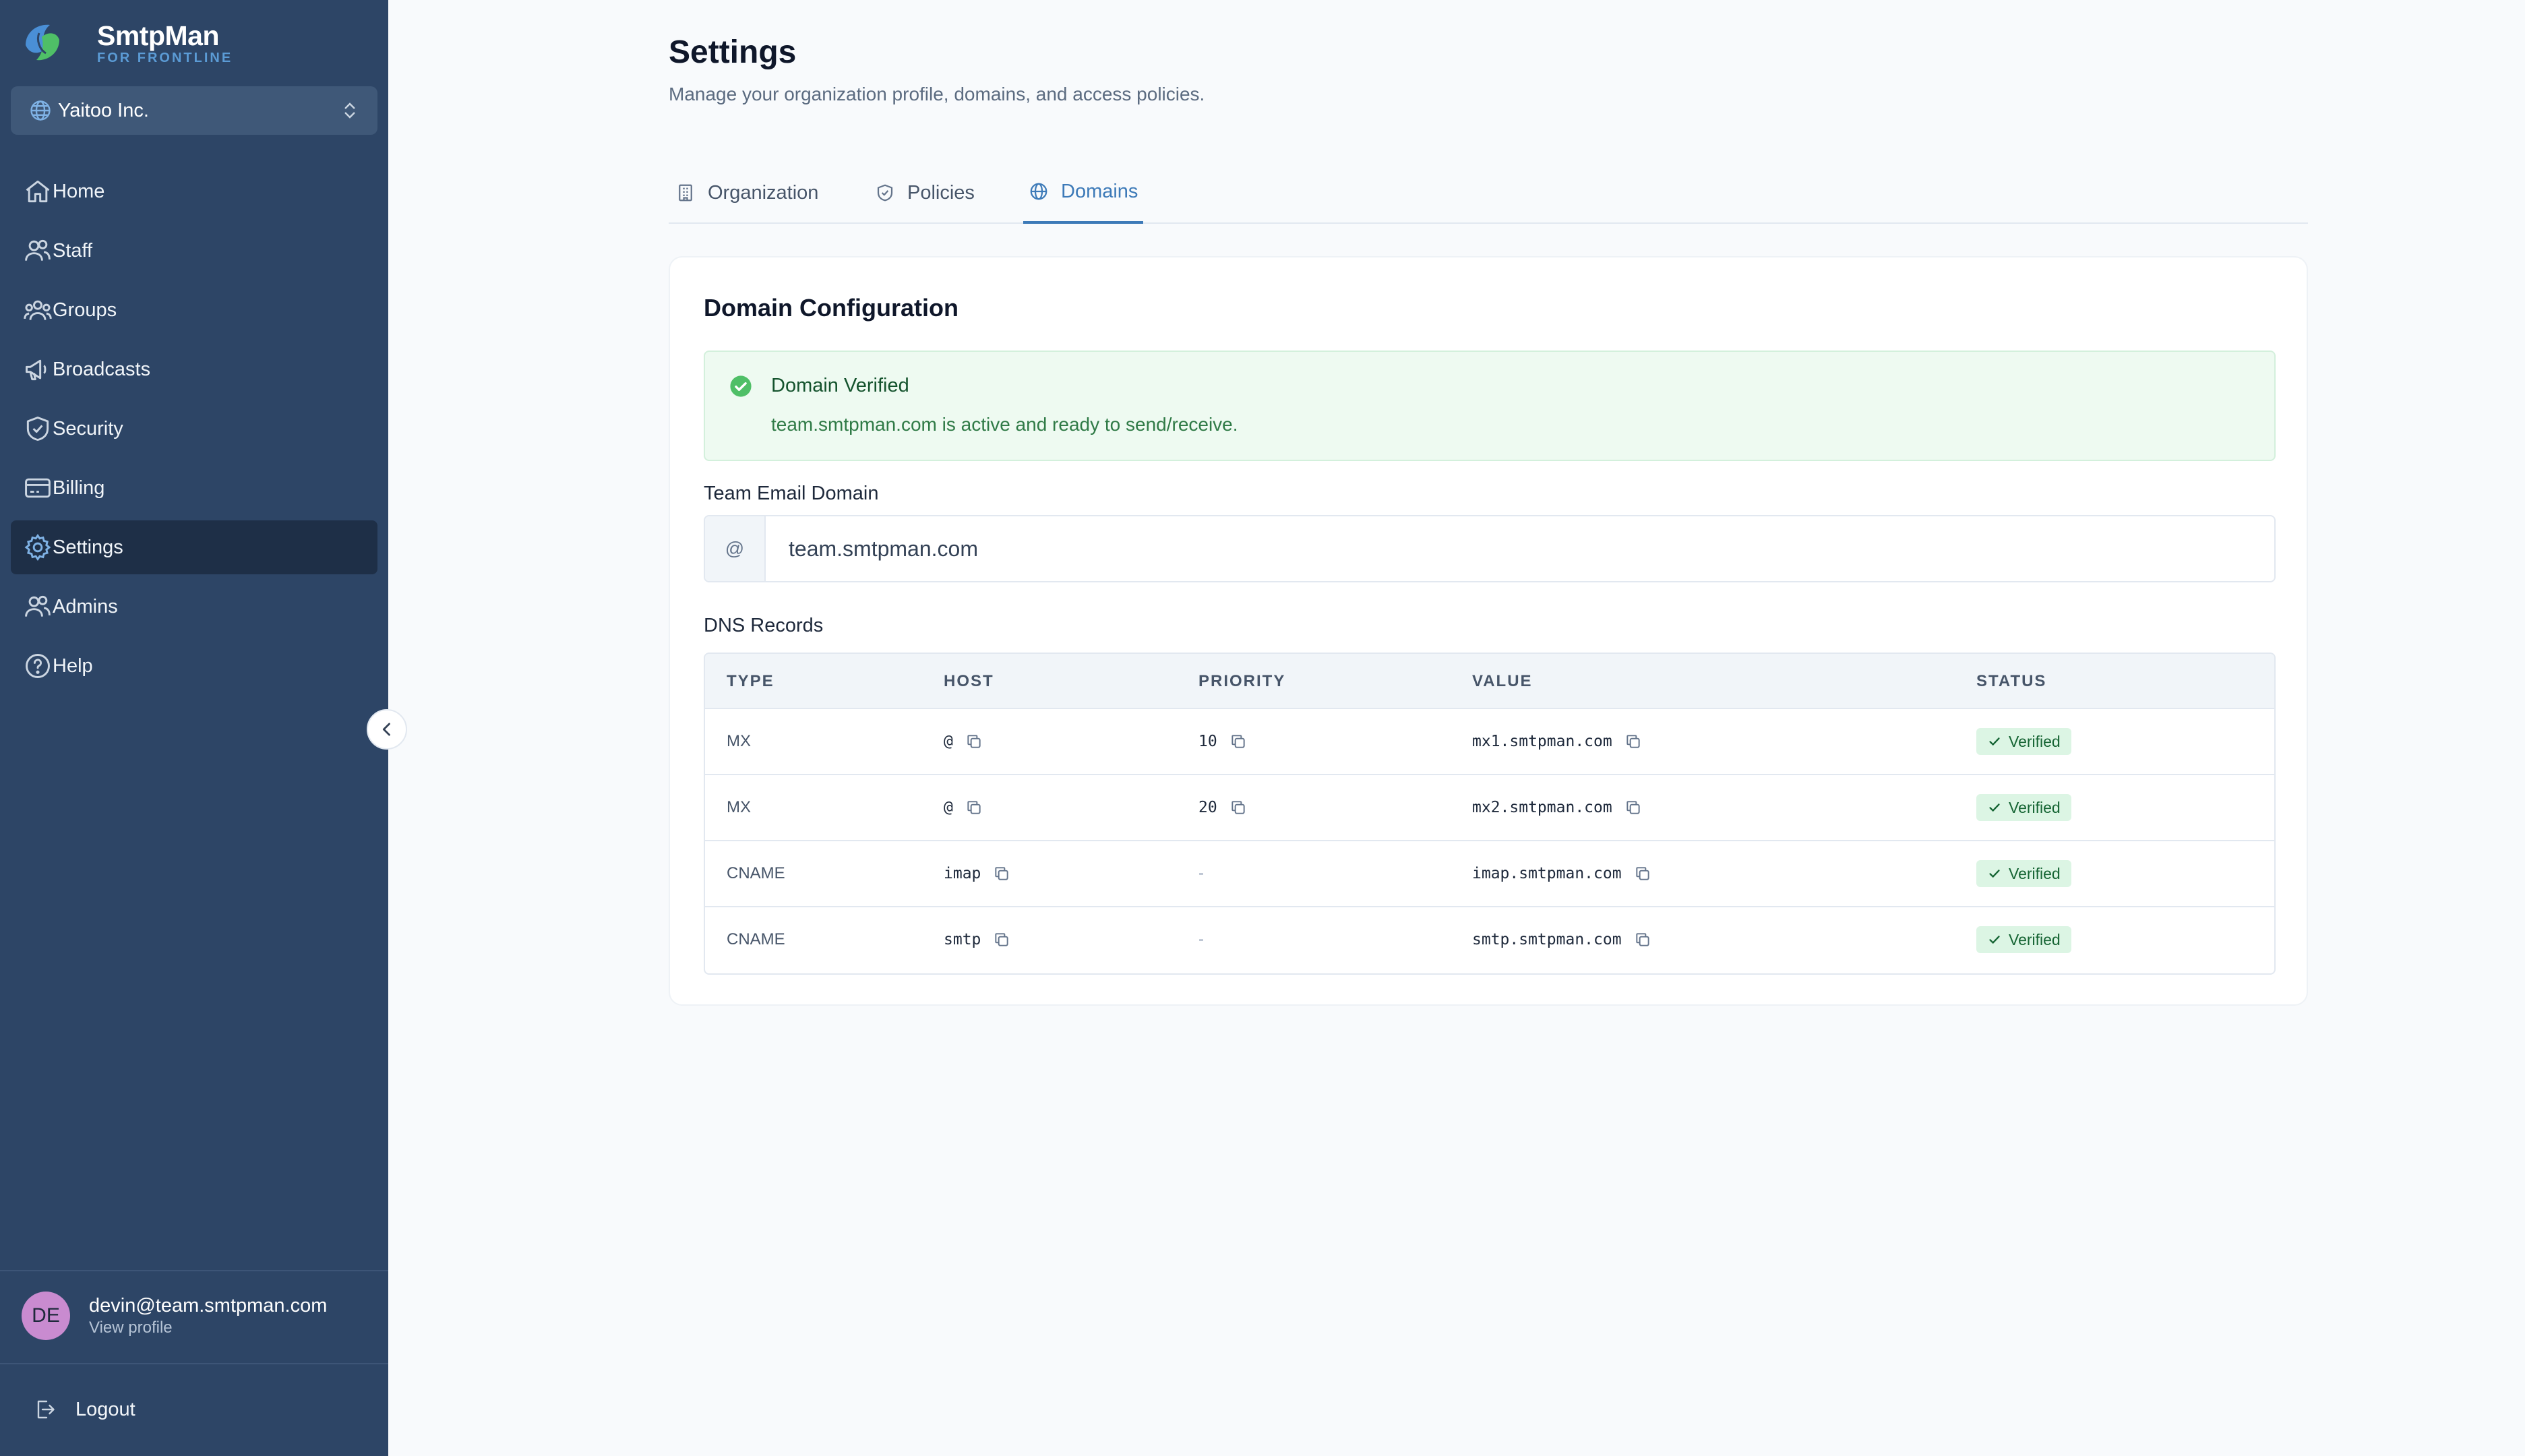  What do you see at coordinates (791, 493) in the screenshot?
I see `team-email-domain-label: Team Email Domain` at bounding box center [791, 493].